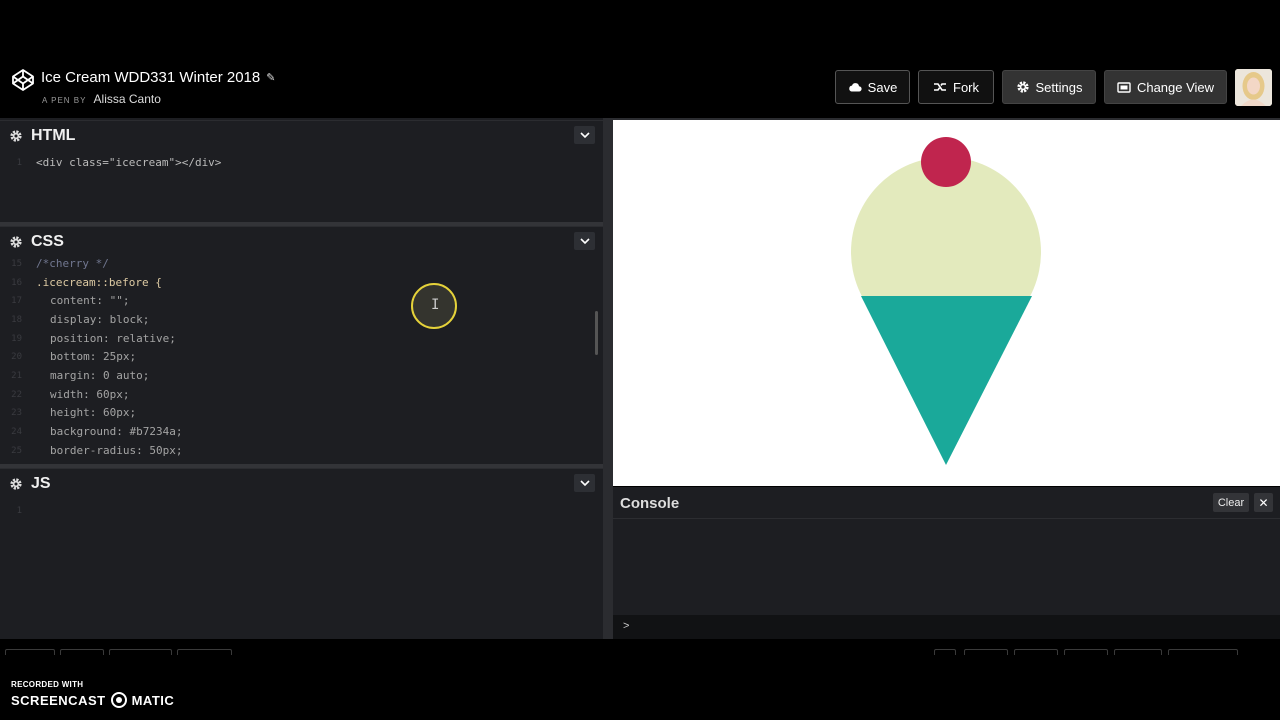 This screenshot has width=1280, height=720. Describe the element at coordinates (16, 357) in the screenshot. I see `line-number: 20` at that location.